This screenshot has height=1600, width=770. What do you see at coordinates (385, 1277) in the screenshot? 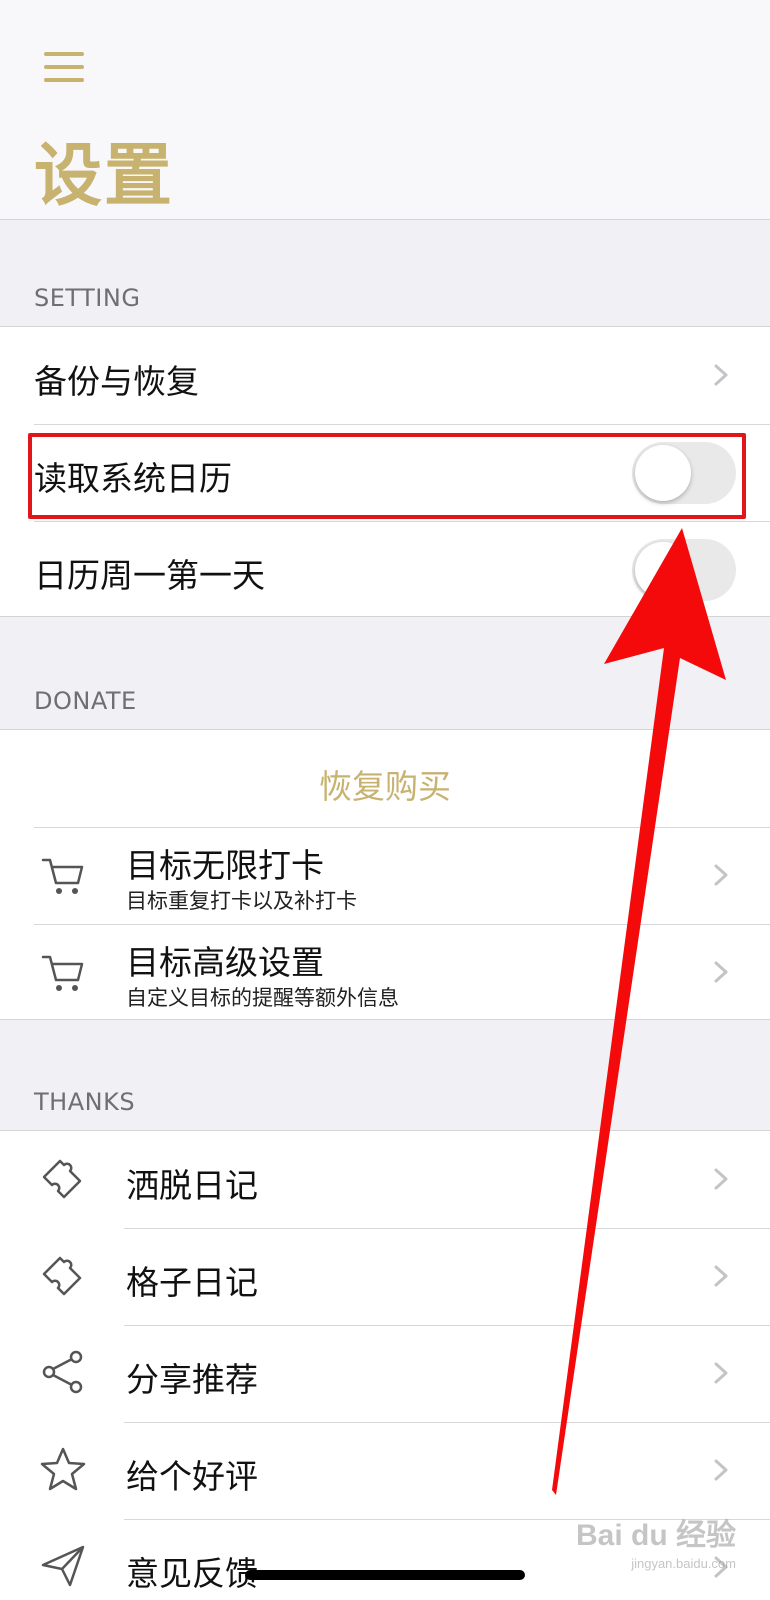
I see `thanks-row-grid-diary: 格子日记` at bounding box center [385, 1277].